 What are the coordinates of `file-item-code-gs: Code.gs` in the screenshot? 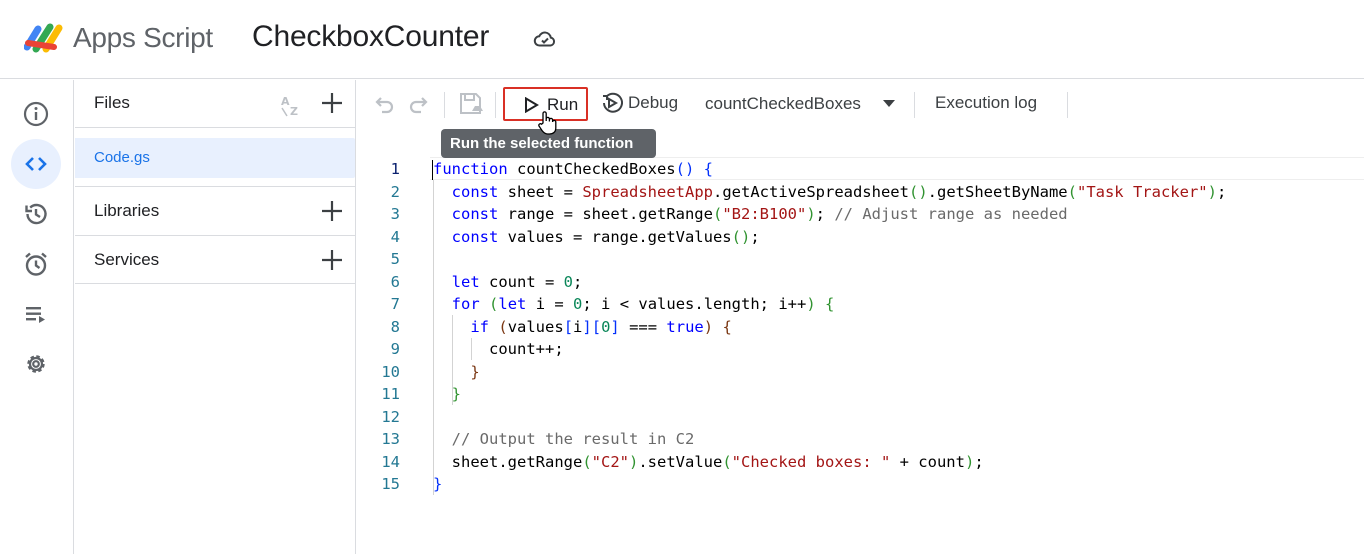 It's located at (215, 158).